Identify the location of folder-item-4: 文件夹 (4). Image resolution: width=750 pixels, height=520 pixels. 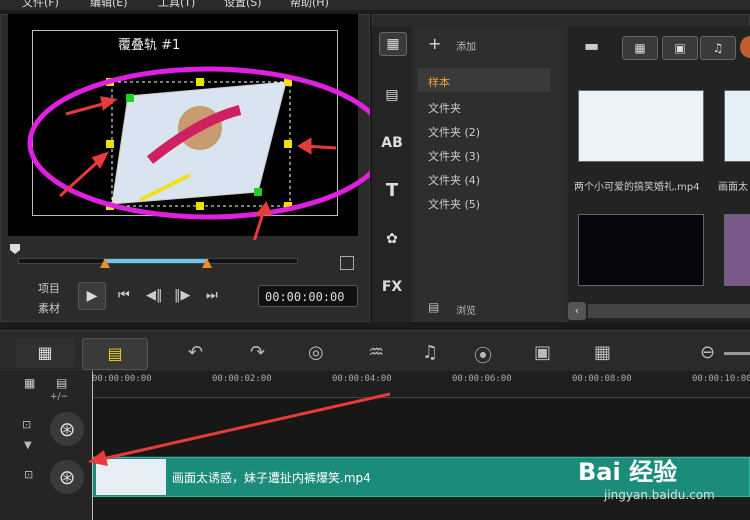
(454, 180).